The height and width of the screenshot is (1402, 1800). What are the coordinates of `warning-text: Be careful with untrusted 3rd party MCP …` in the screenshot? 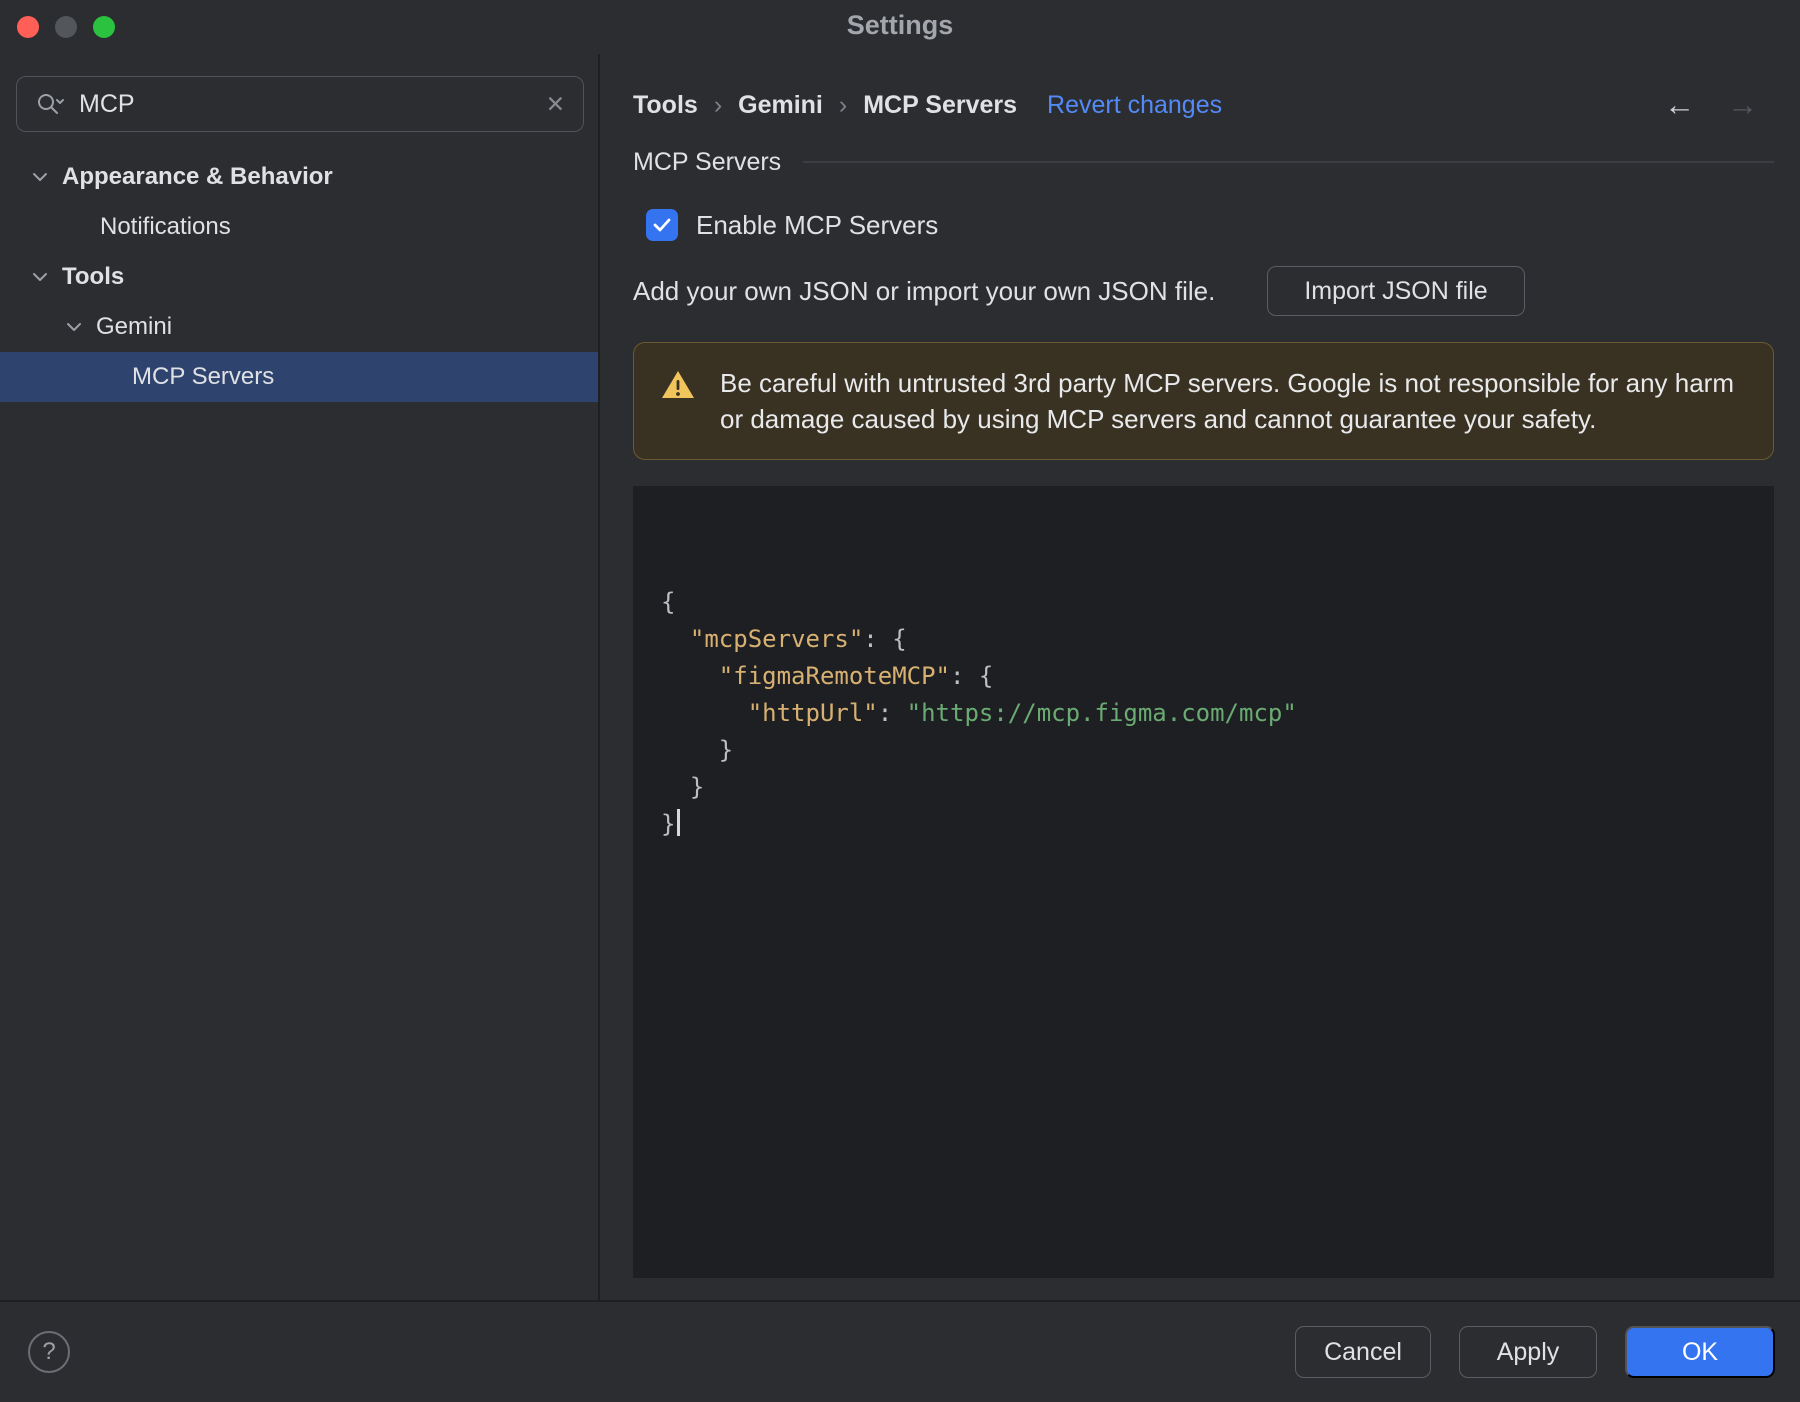 It's located at (1227, 401).